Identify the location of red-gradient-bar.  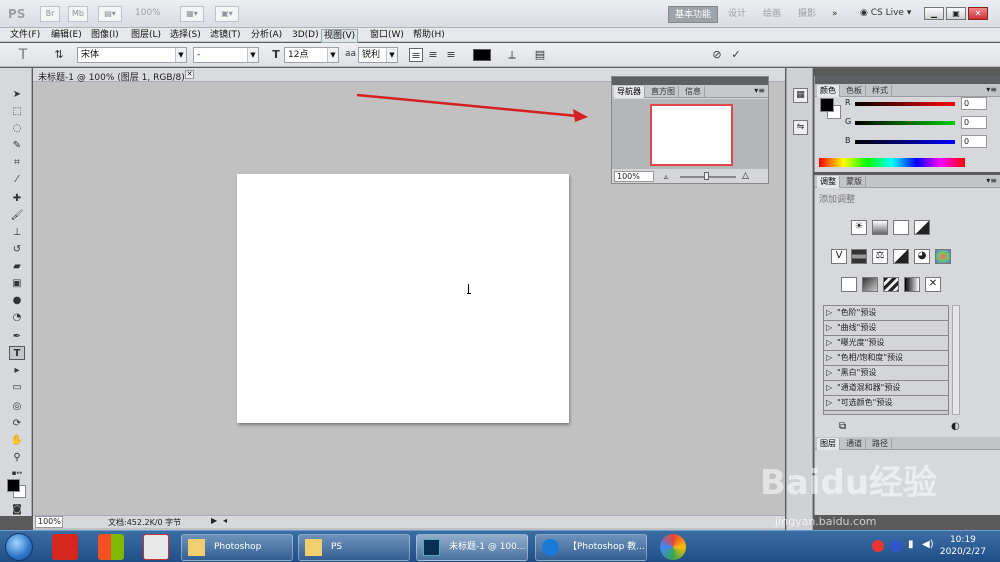
(905, 104).